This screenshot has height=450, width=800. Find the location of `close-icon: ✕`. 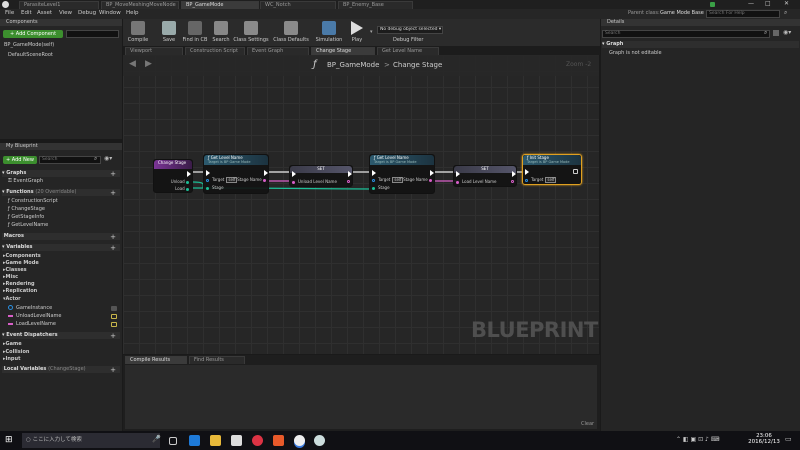

close-icon: ✕ is located at coordinates (786, 3).